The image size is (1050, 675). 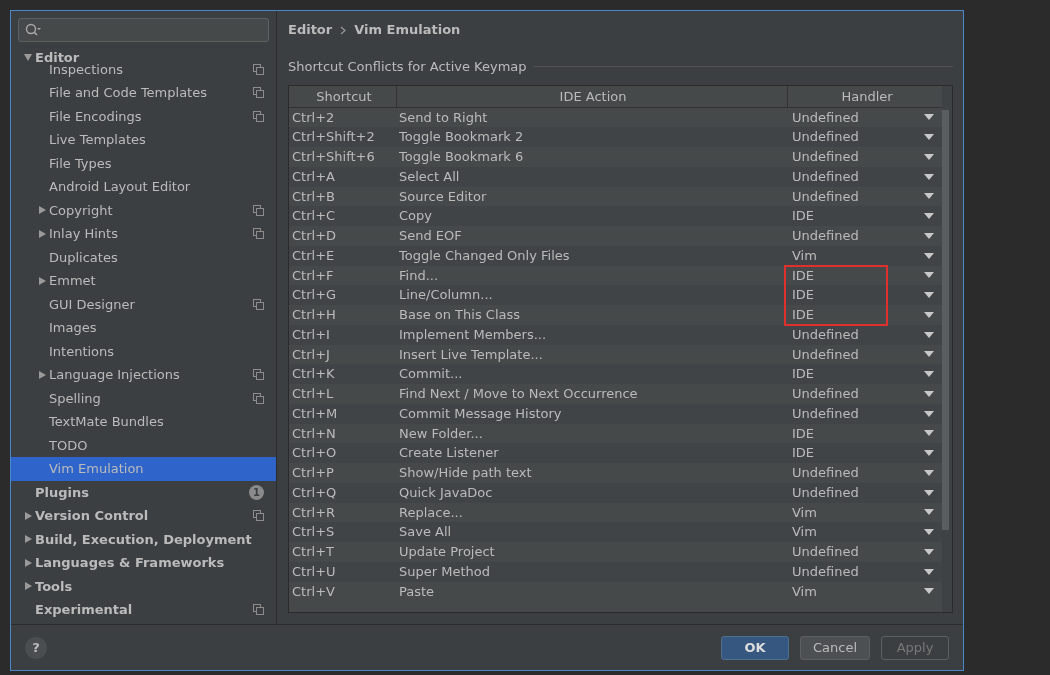 I want to click on tree-item: GUI Designer, so click(x=143, y=304).